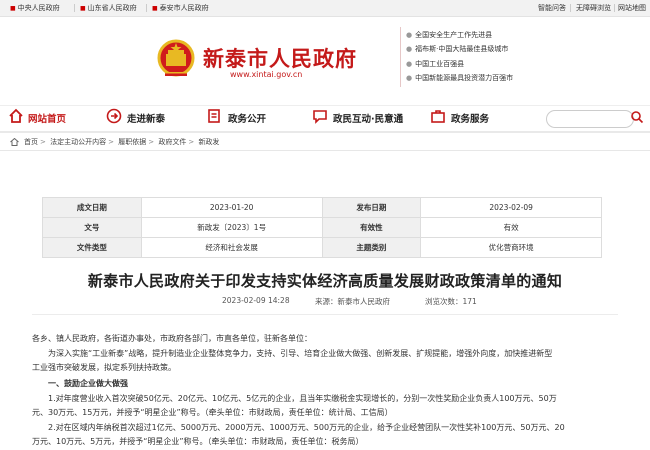  Describe the element at coordinates (180, 8) in the screenshot. I see `top-link-city: ■ 泰安市人民政府` at that location.